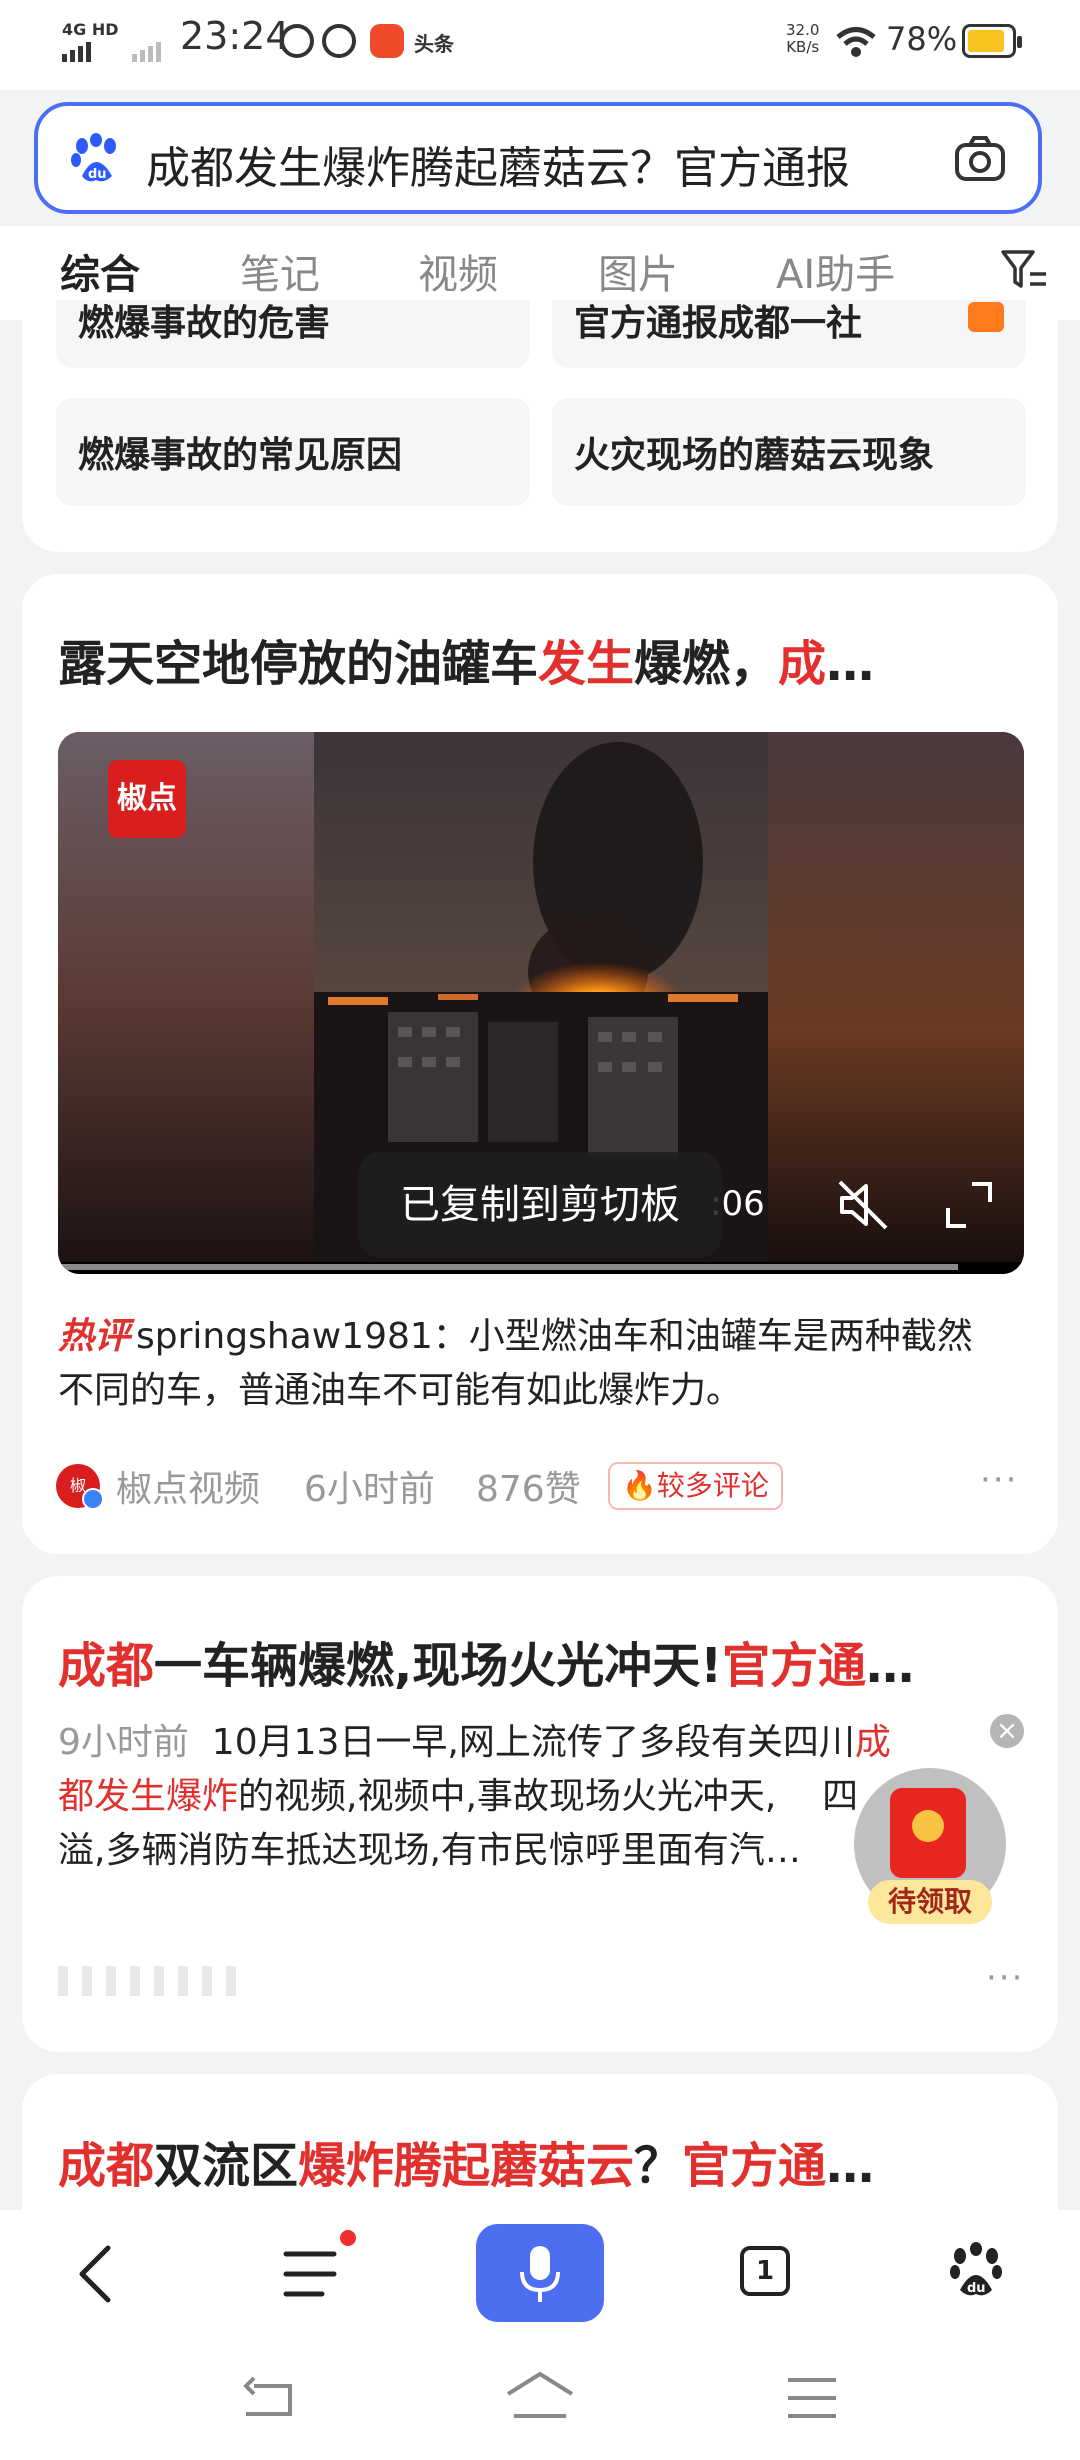 This screenshot has width=1080, height=2460. I want to click on tab-video: 视频, so click(458, 271).